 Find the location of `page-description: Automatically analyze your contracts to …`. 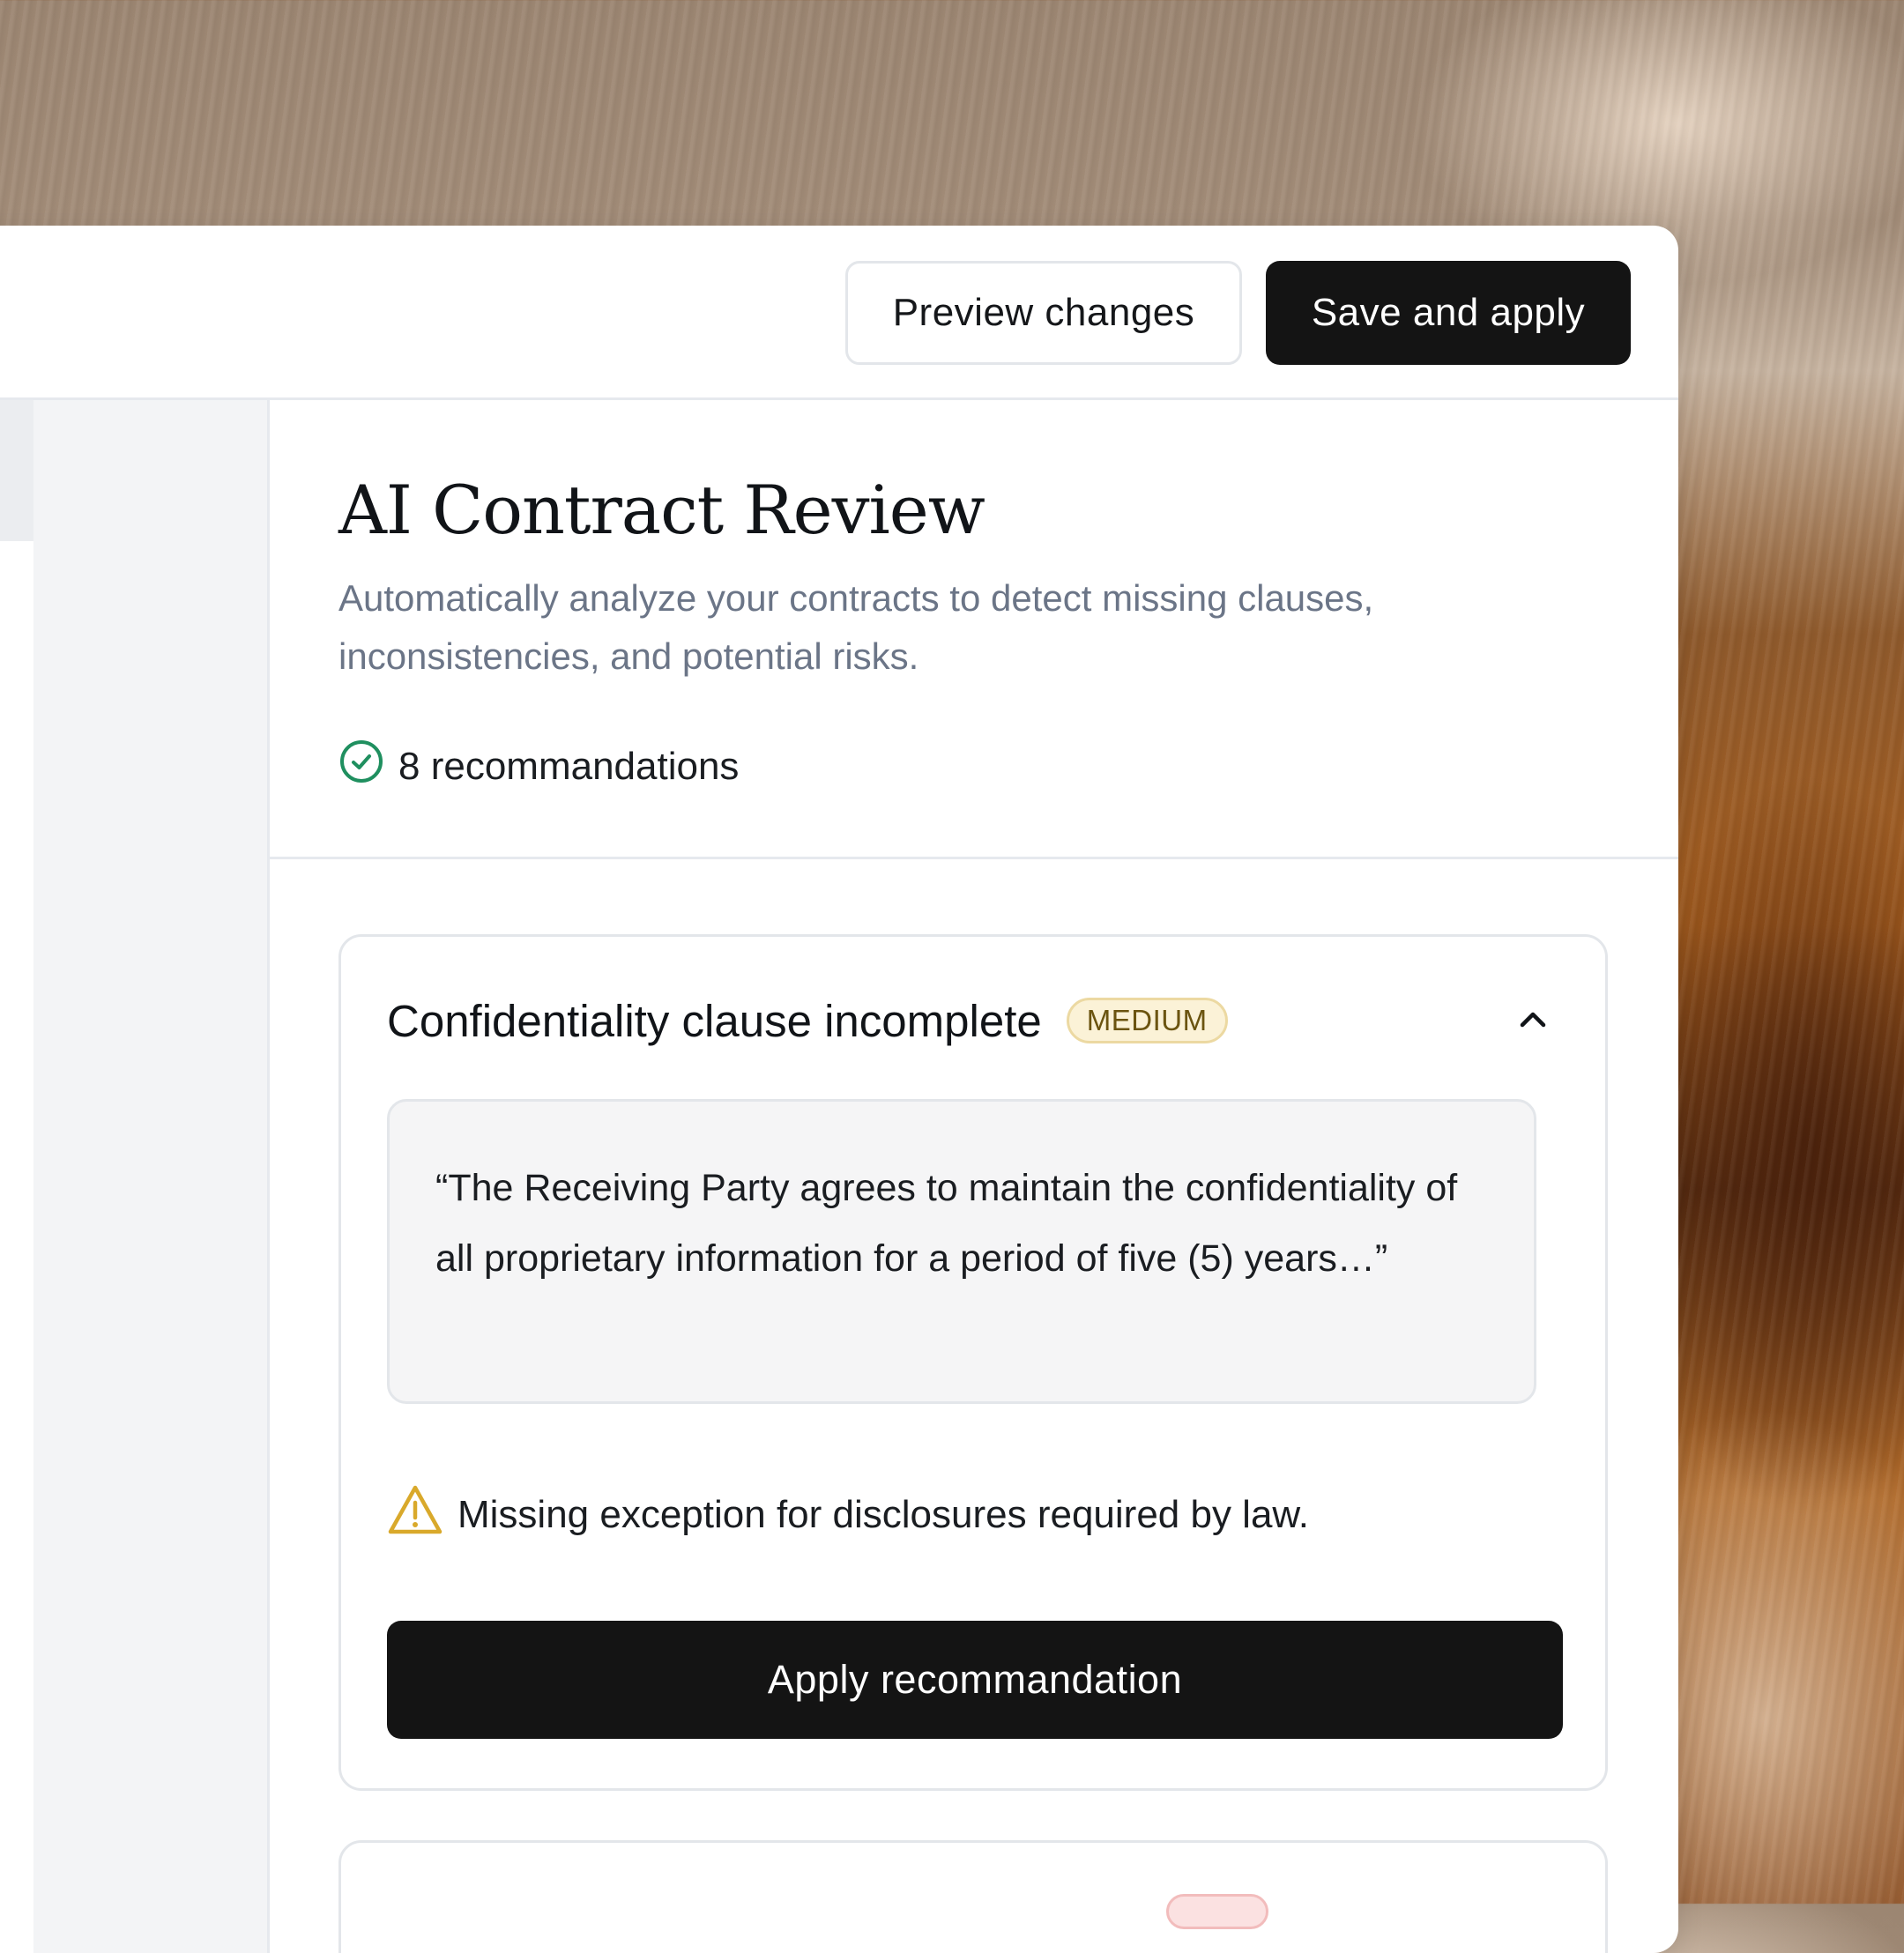

page-description: Automatically analyze your contracts to … is located at coordinates (856, 627).